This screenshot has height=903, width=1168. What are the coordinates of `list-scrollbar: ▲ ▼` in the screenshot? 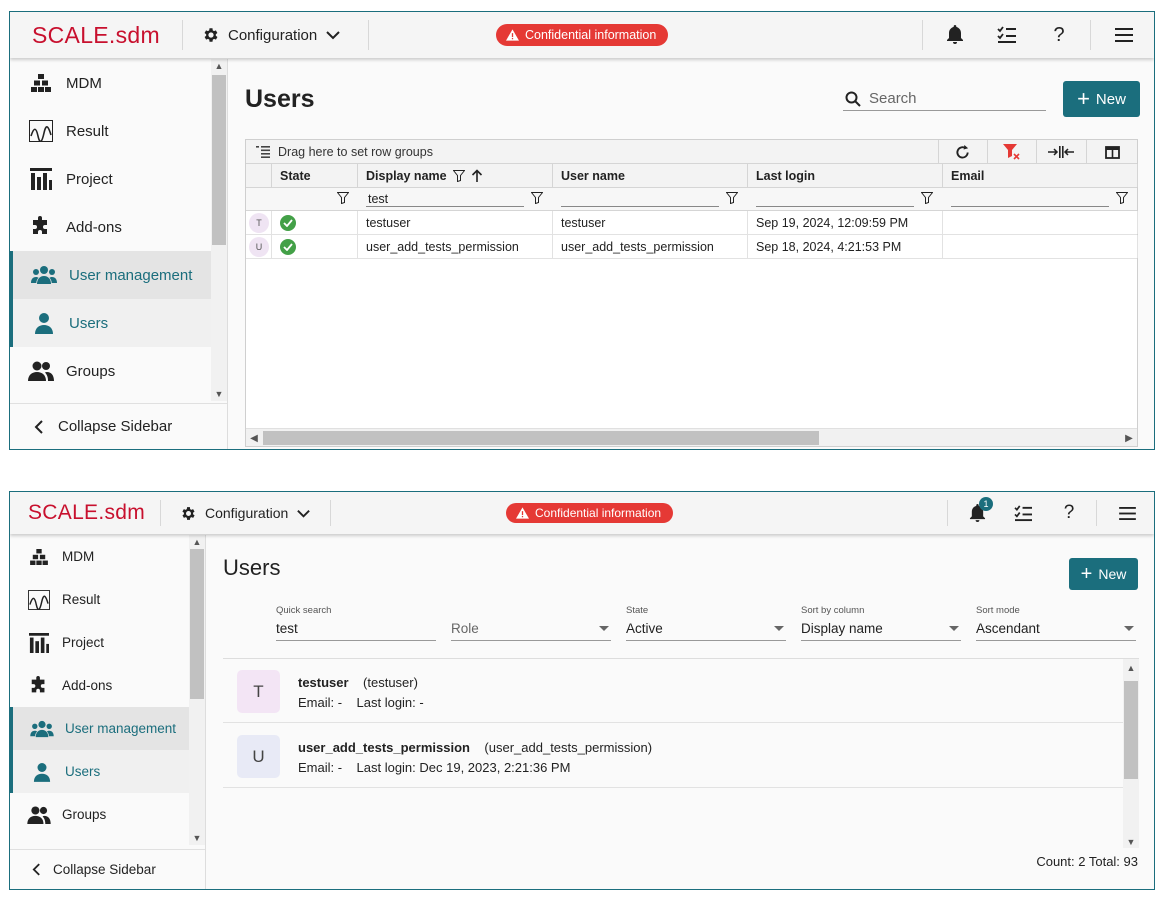 It's located at (1131, 753).